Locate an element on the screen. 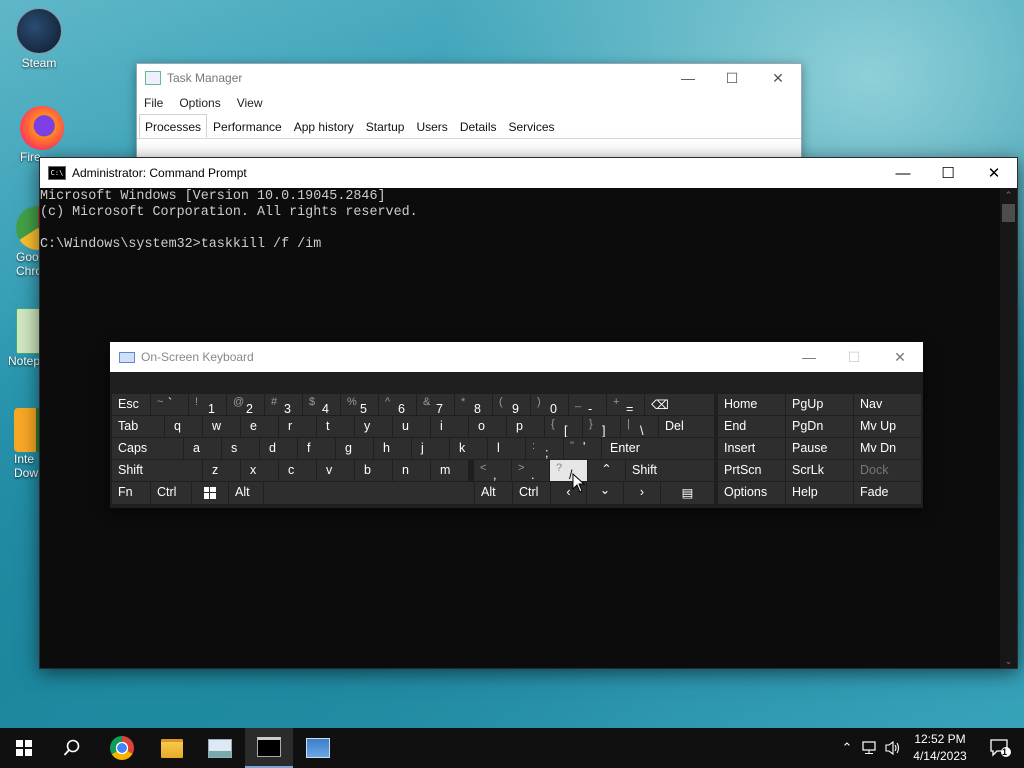 The width and height of the screenshot is (1024, 768). key-comma: <, is located at coordinates (492, 470).